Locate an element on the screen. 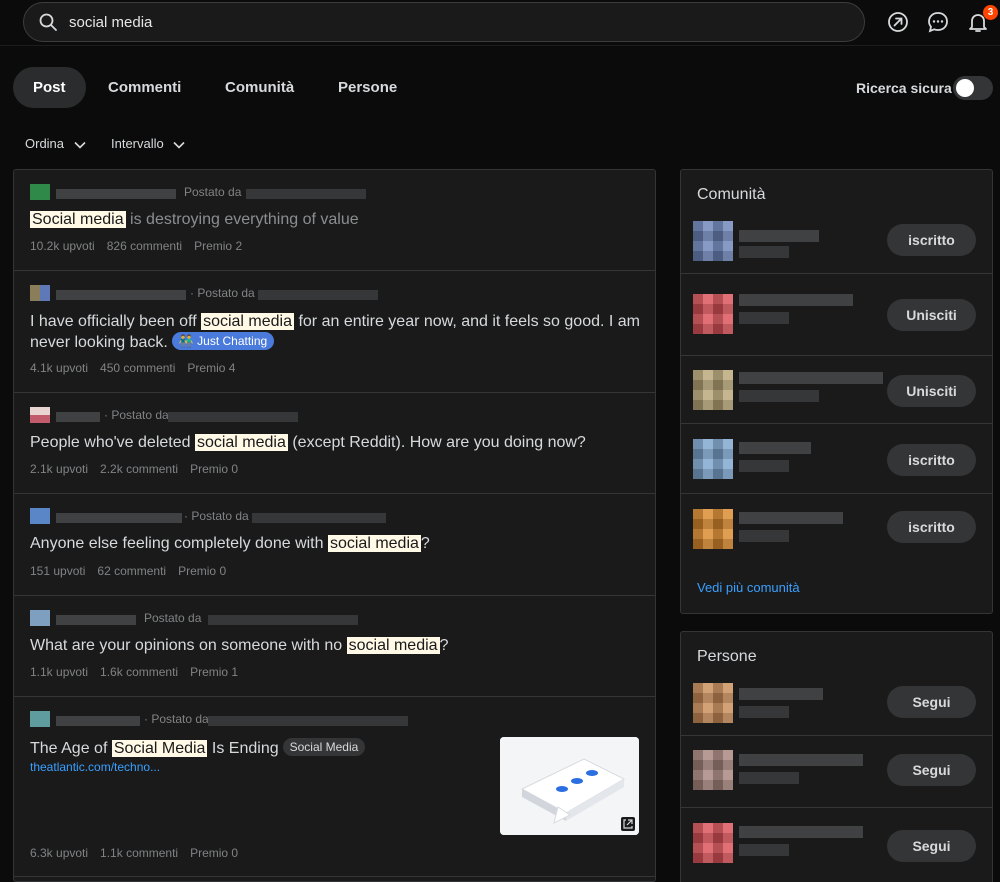 This screenshot has height=882, width=1000. comments-count: 1.6k commenti is located at coordinates (139, 672).